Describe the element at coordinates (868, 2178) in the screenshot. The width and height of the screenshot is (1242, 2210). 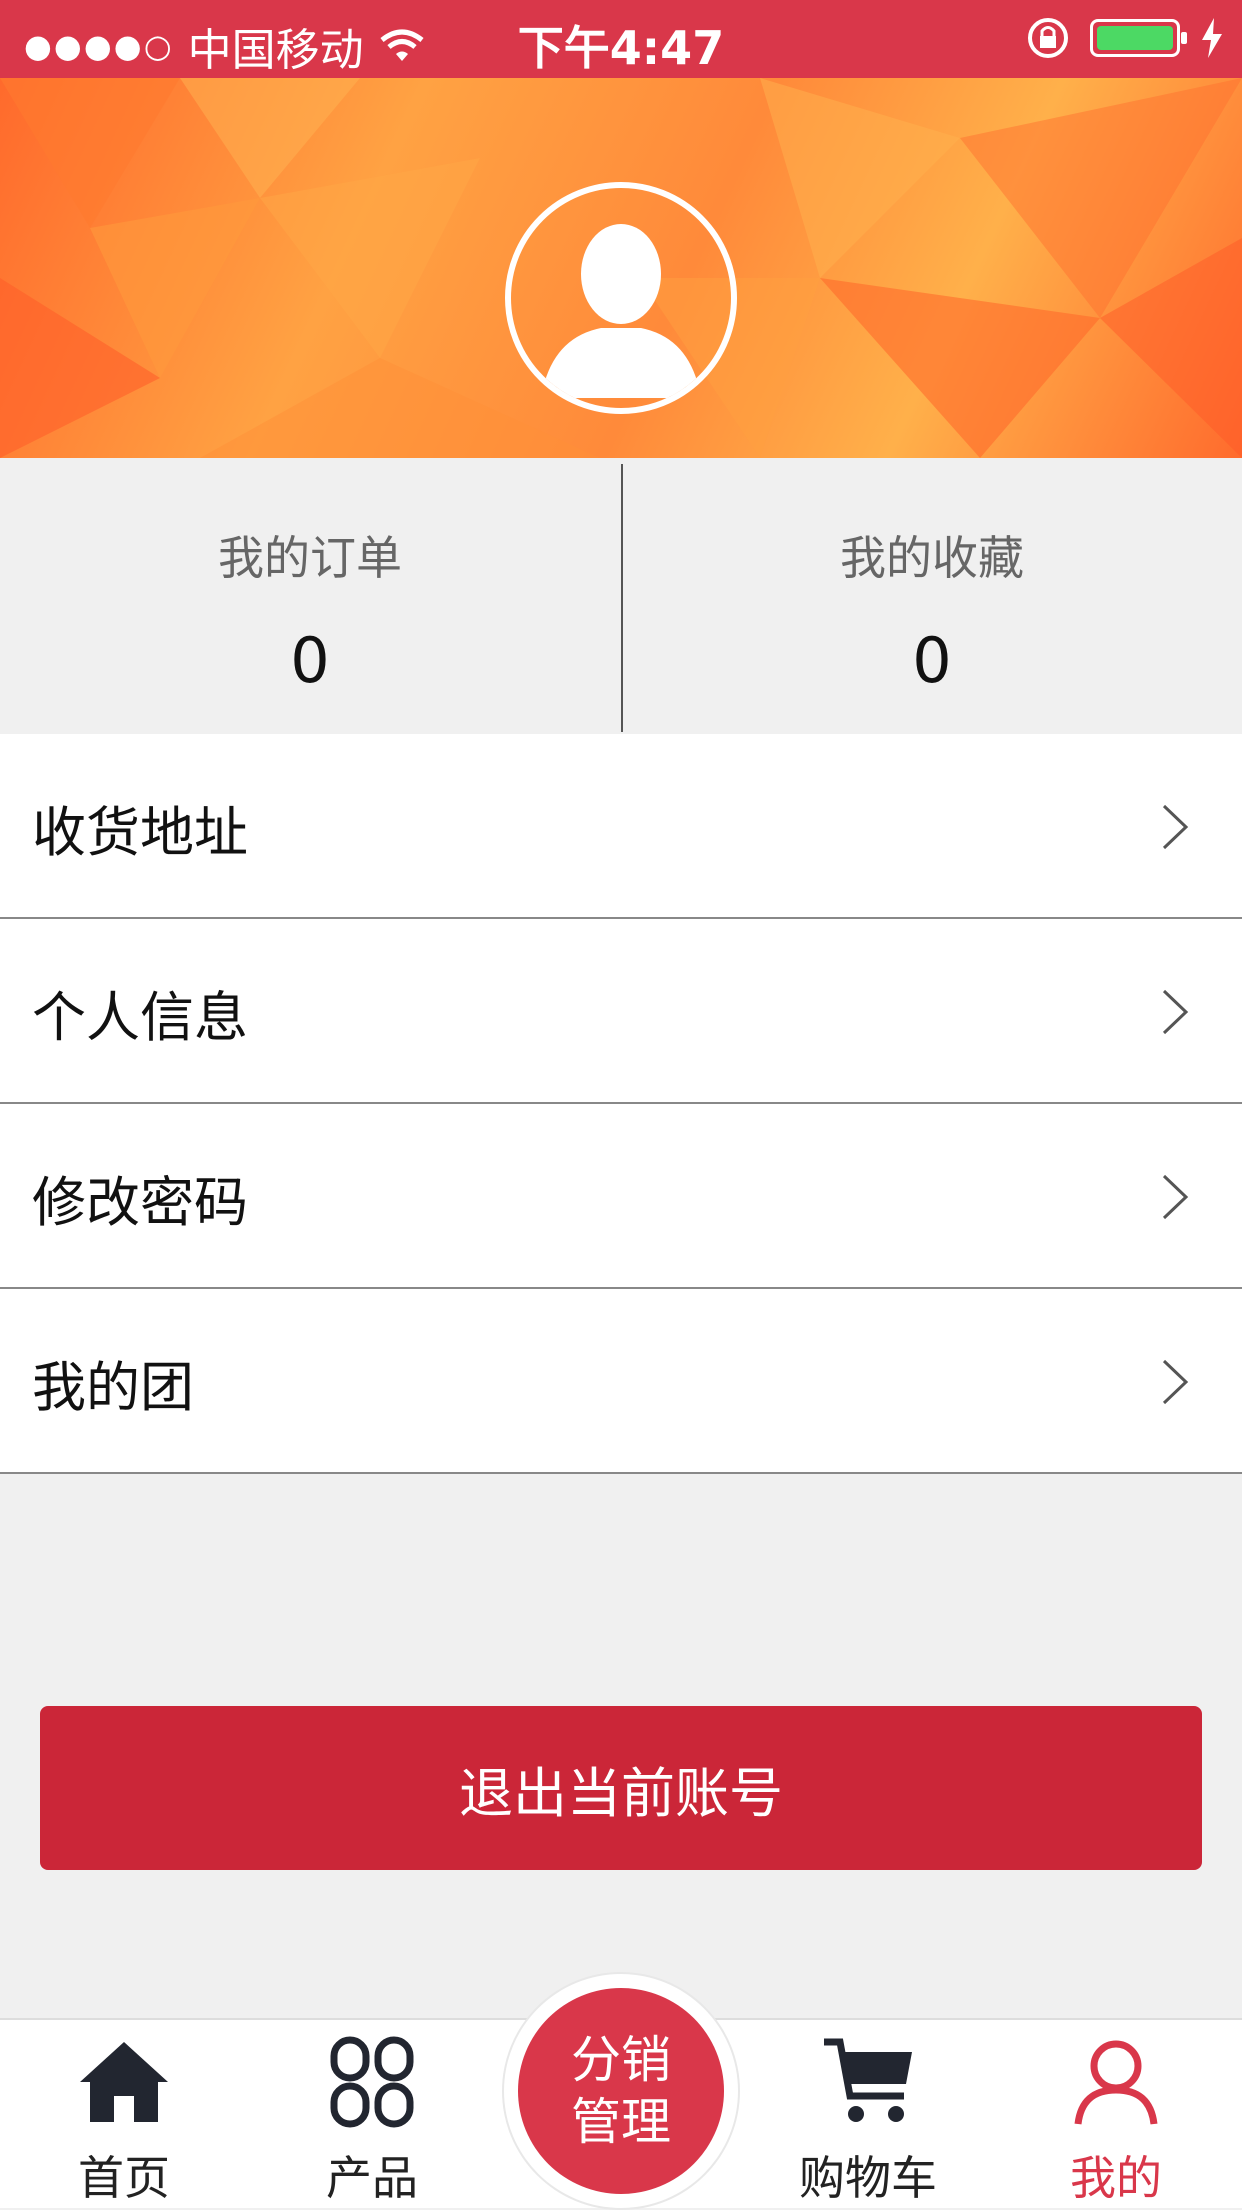
I see `tab-cart-label: 购物车` at that location.